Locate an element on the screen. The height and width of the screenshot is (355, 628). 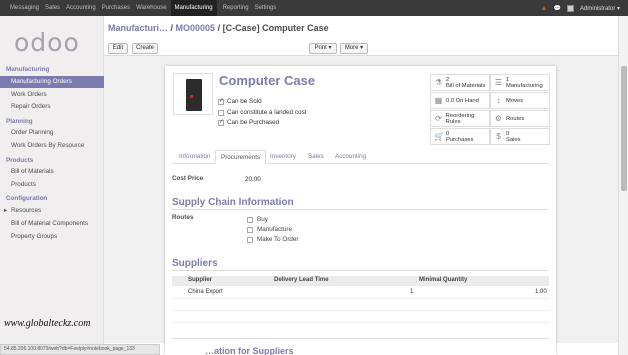
smart-button-reordering-rules: ⟳ Reordering Rules is located at coordinates (460, 118).